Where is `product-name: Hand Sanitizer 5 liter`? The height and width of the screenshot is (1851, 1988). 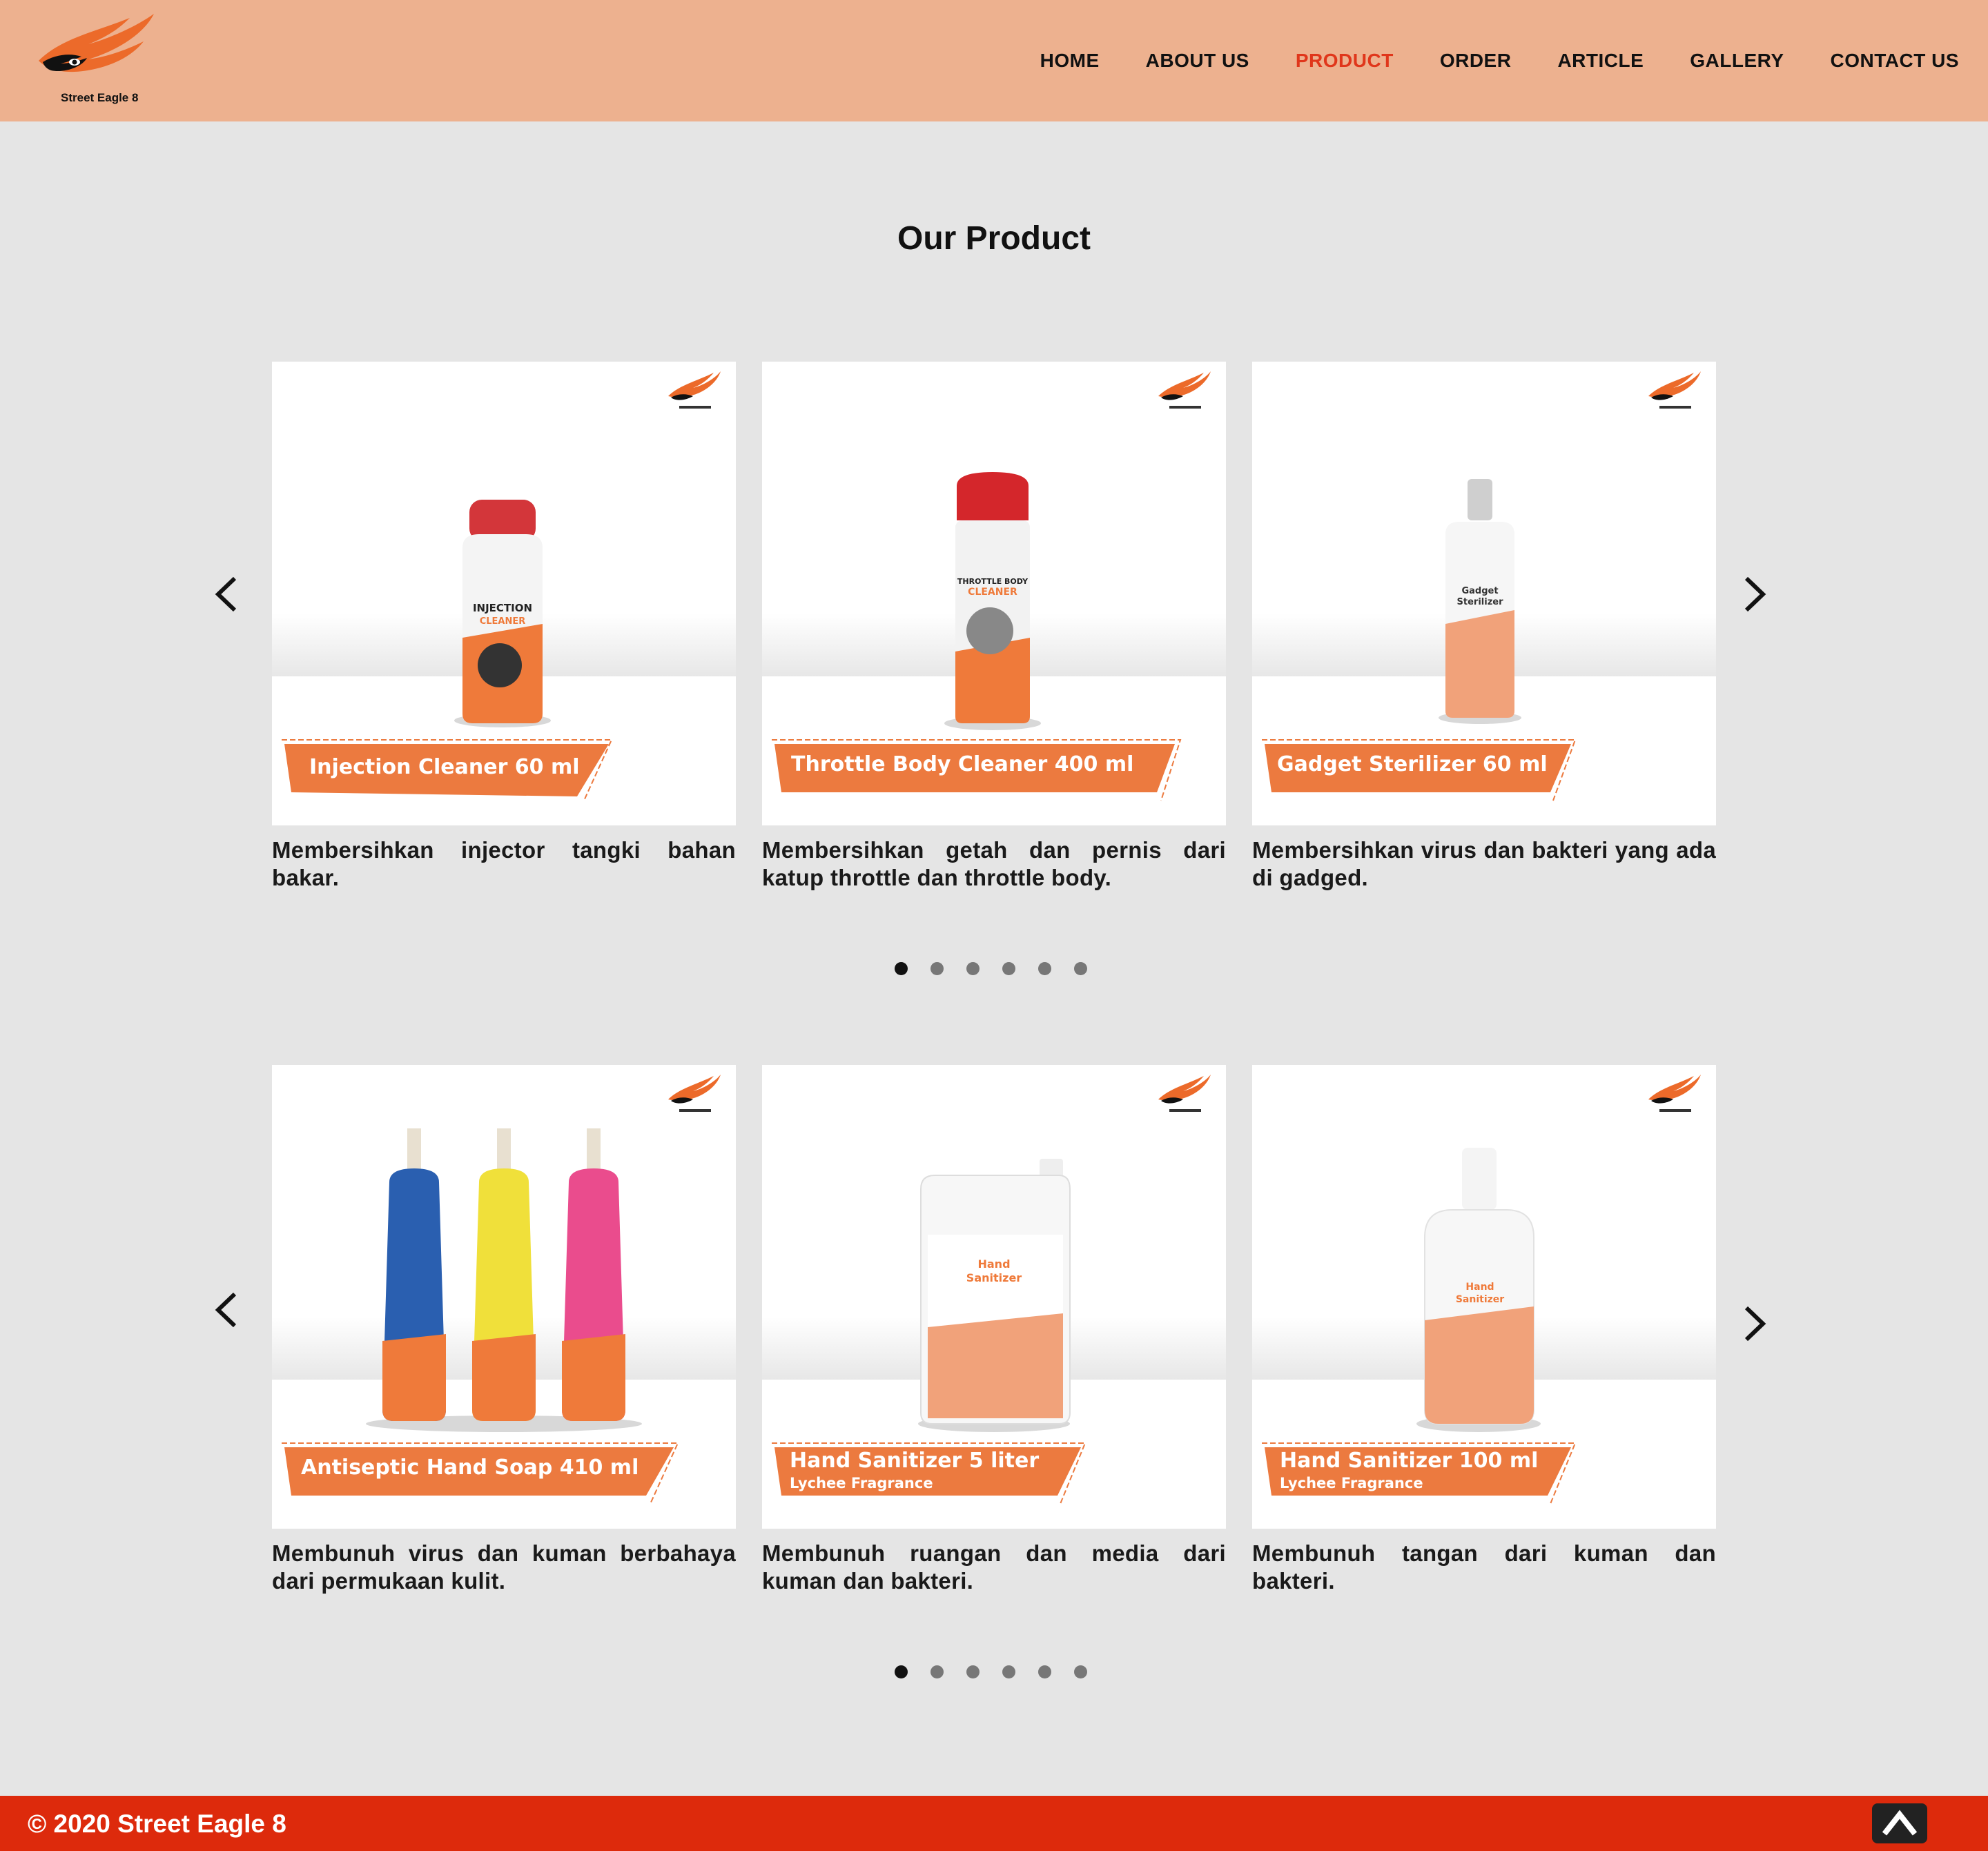 product-name: Hand Sanitizer 5 liter is located at coordinates (915, 1461).